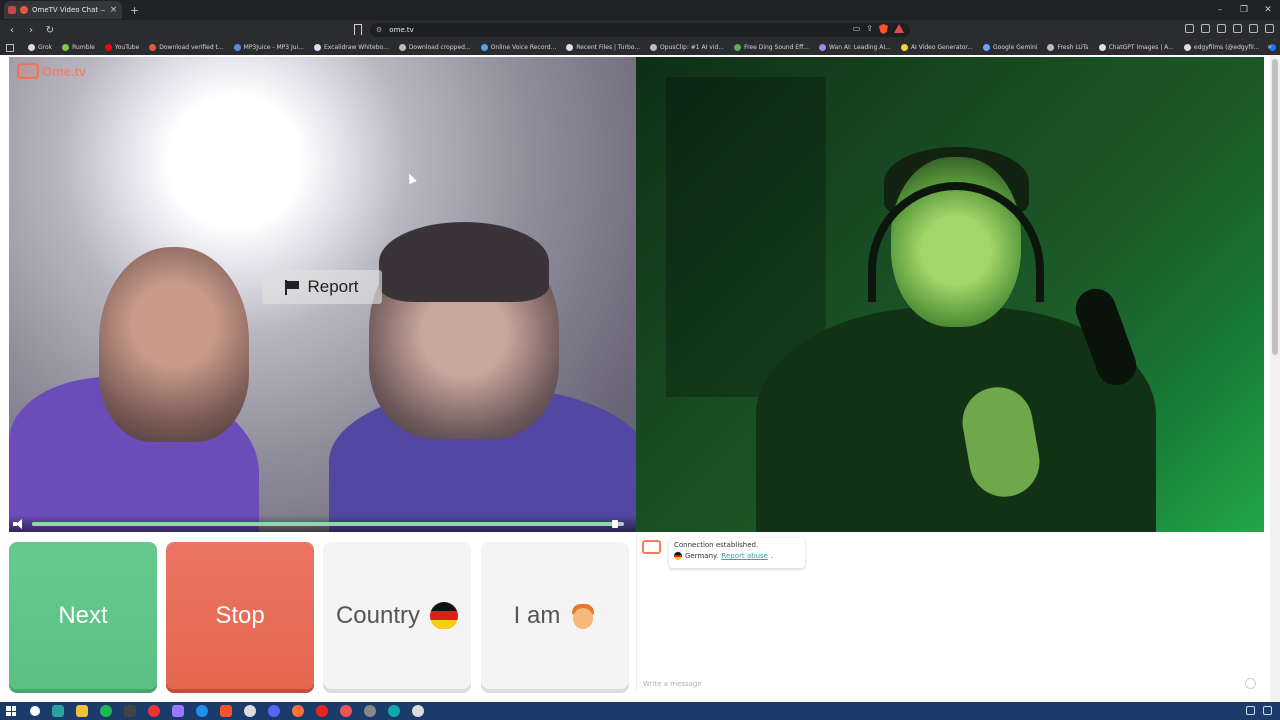  Describe the element at coordinates (322, 711) in the screenshot. I see `vivaldi-icon` at that location.